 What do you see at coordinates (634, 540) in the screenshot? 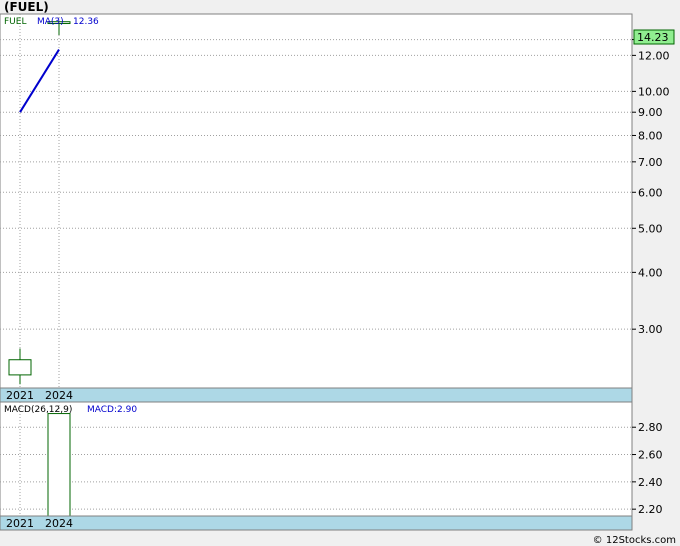
I see `footer-credit: © 12Stocks.com` at bounding box center [634, 540].